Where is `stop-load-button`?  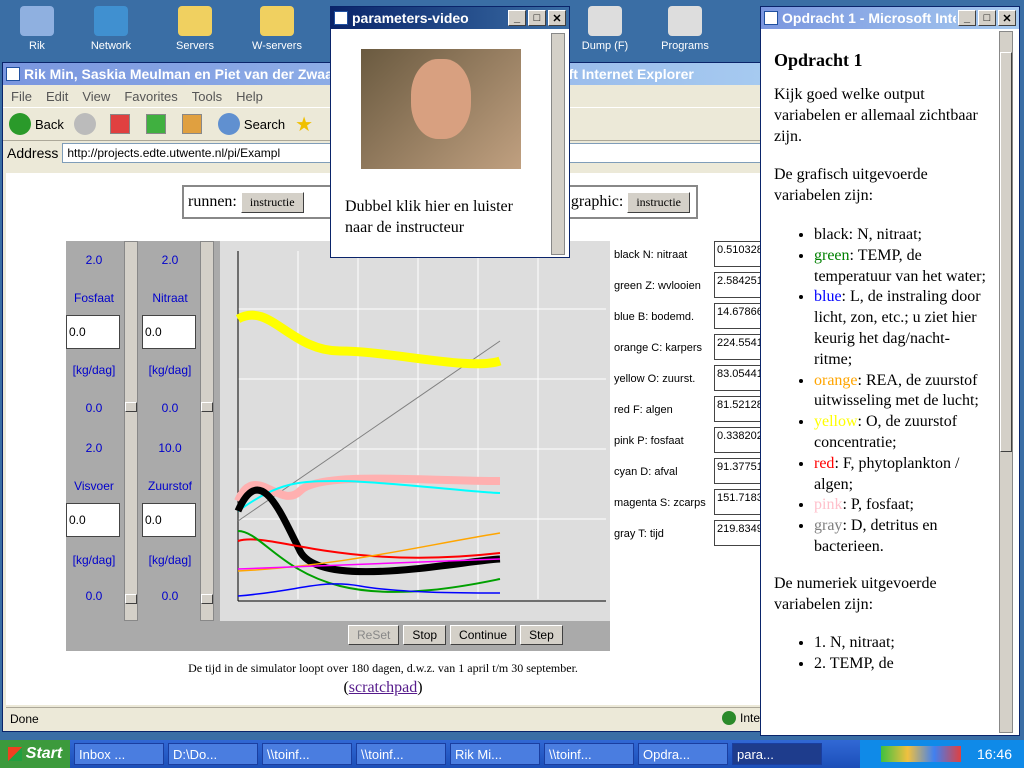 stop-load-button is located at coordinates (122, 124).